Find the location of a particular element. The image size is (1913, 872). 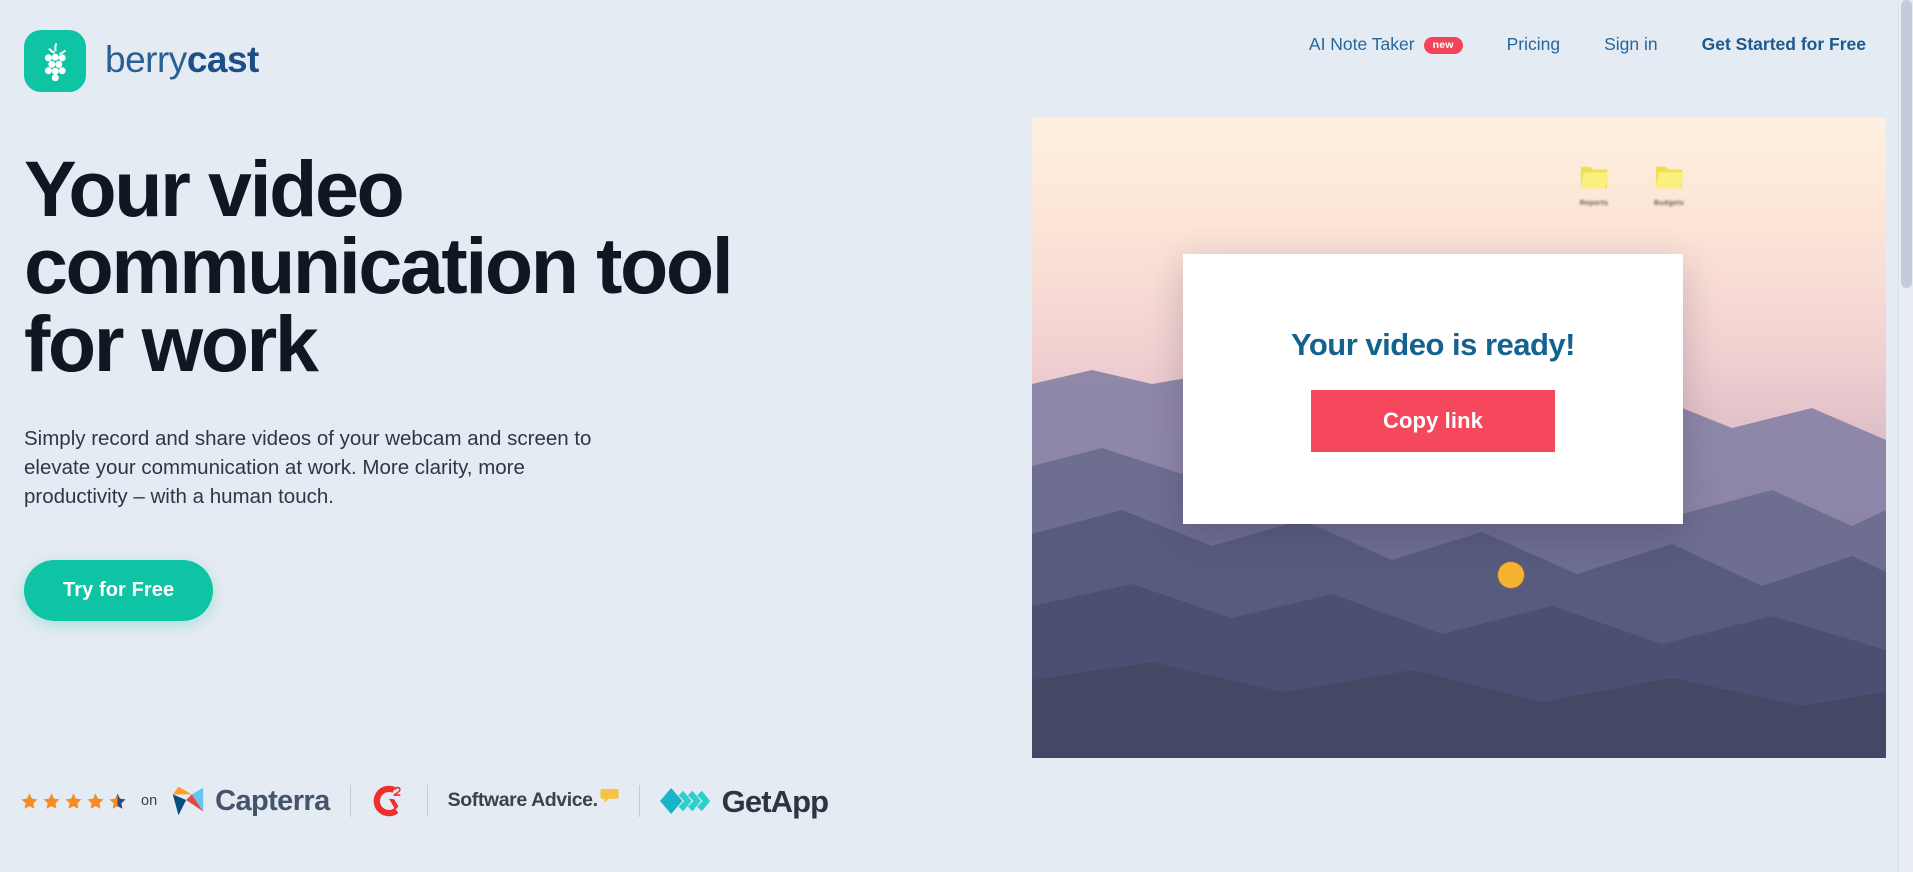

page-scrollbar is located at coordinates (1905, 436).